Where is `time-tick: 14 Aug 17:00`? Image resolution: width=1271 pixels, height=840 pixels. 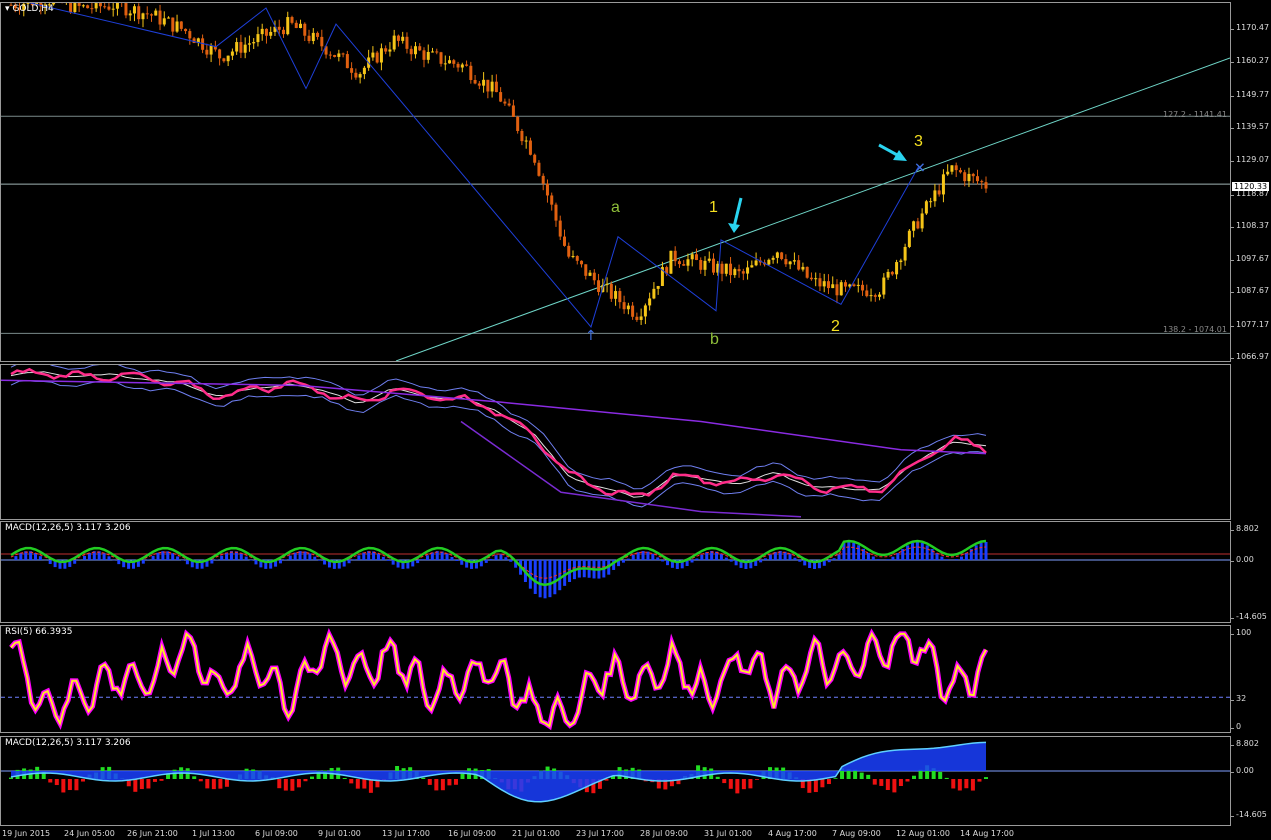
time-tick: 14 Aug 17:00 is located at coordinates (987, 833).